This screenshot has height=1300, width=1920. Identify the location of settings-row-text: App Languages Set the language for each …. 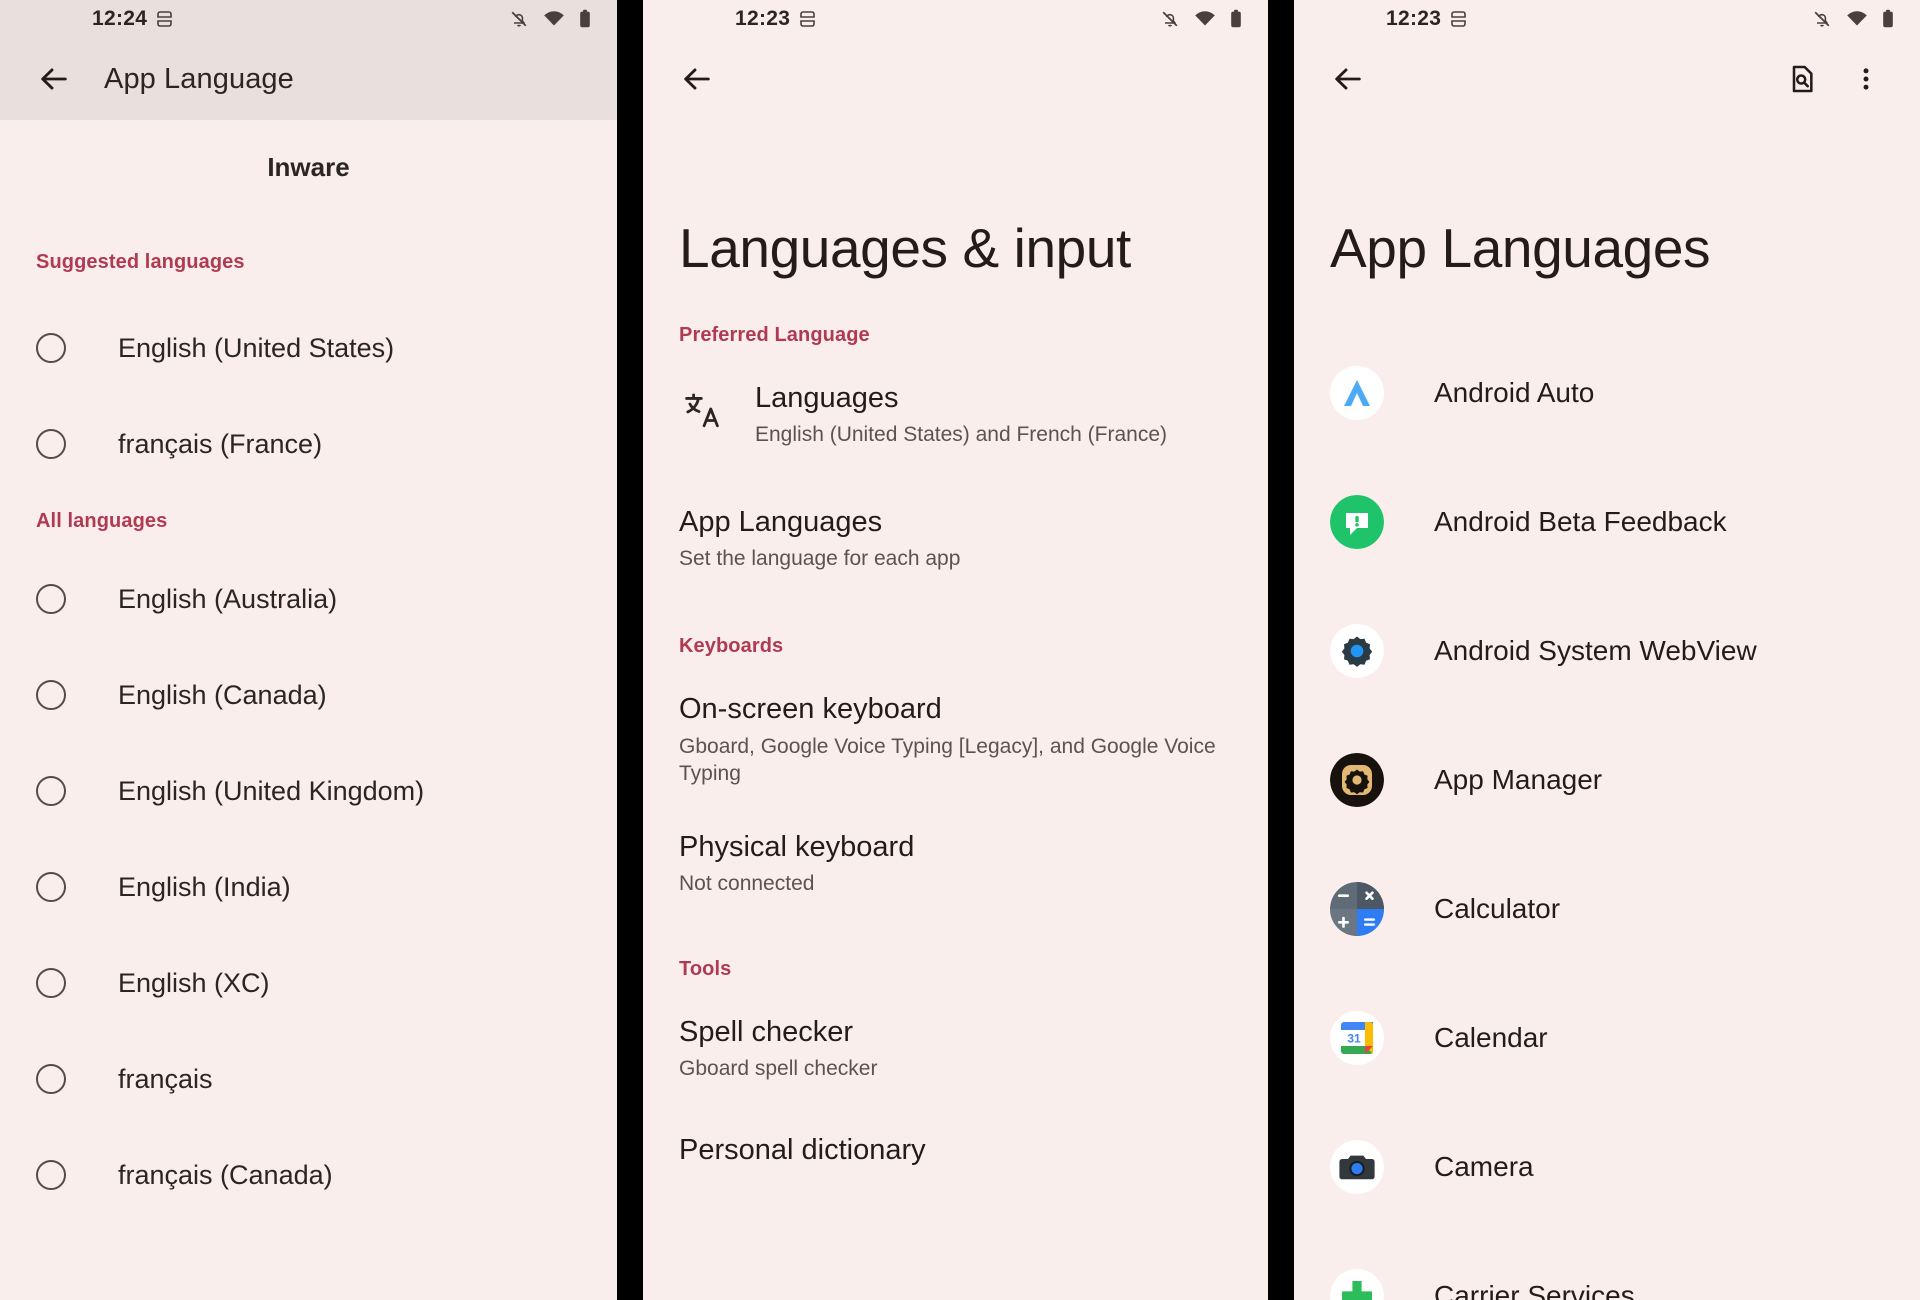
(956, 539).